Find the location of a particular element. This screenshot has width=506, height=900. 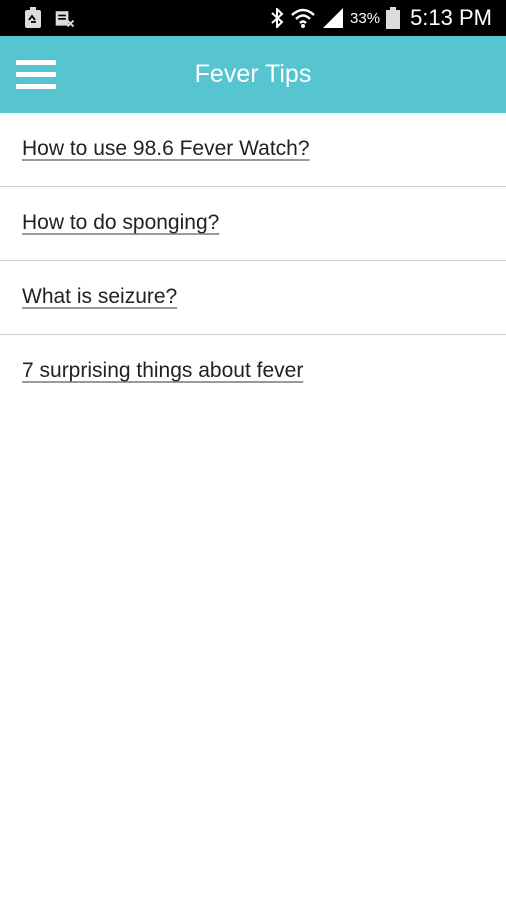

page-title: Fever Tips is located at coordinates (253, 74).